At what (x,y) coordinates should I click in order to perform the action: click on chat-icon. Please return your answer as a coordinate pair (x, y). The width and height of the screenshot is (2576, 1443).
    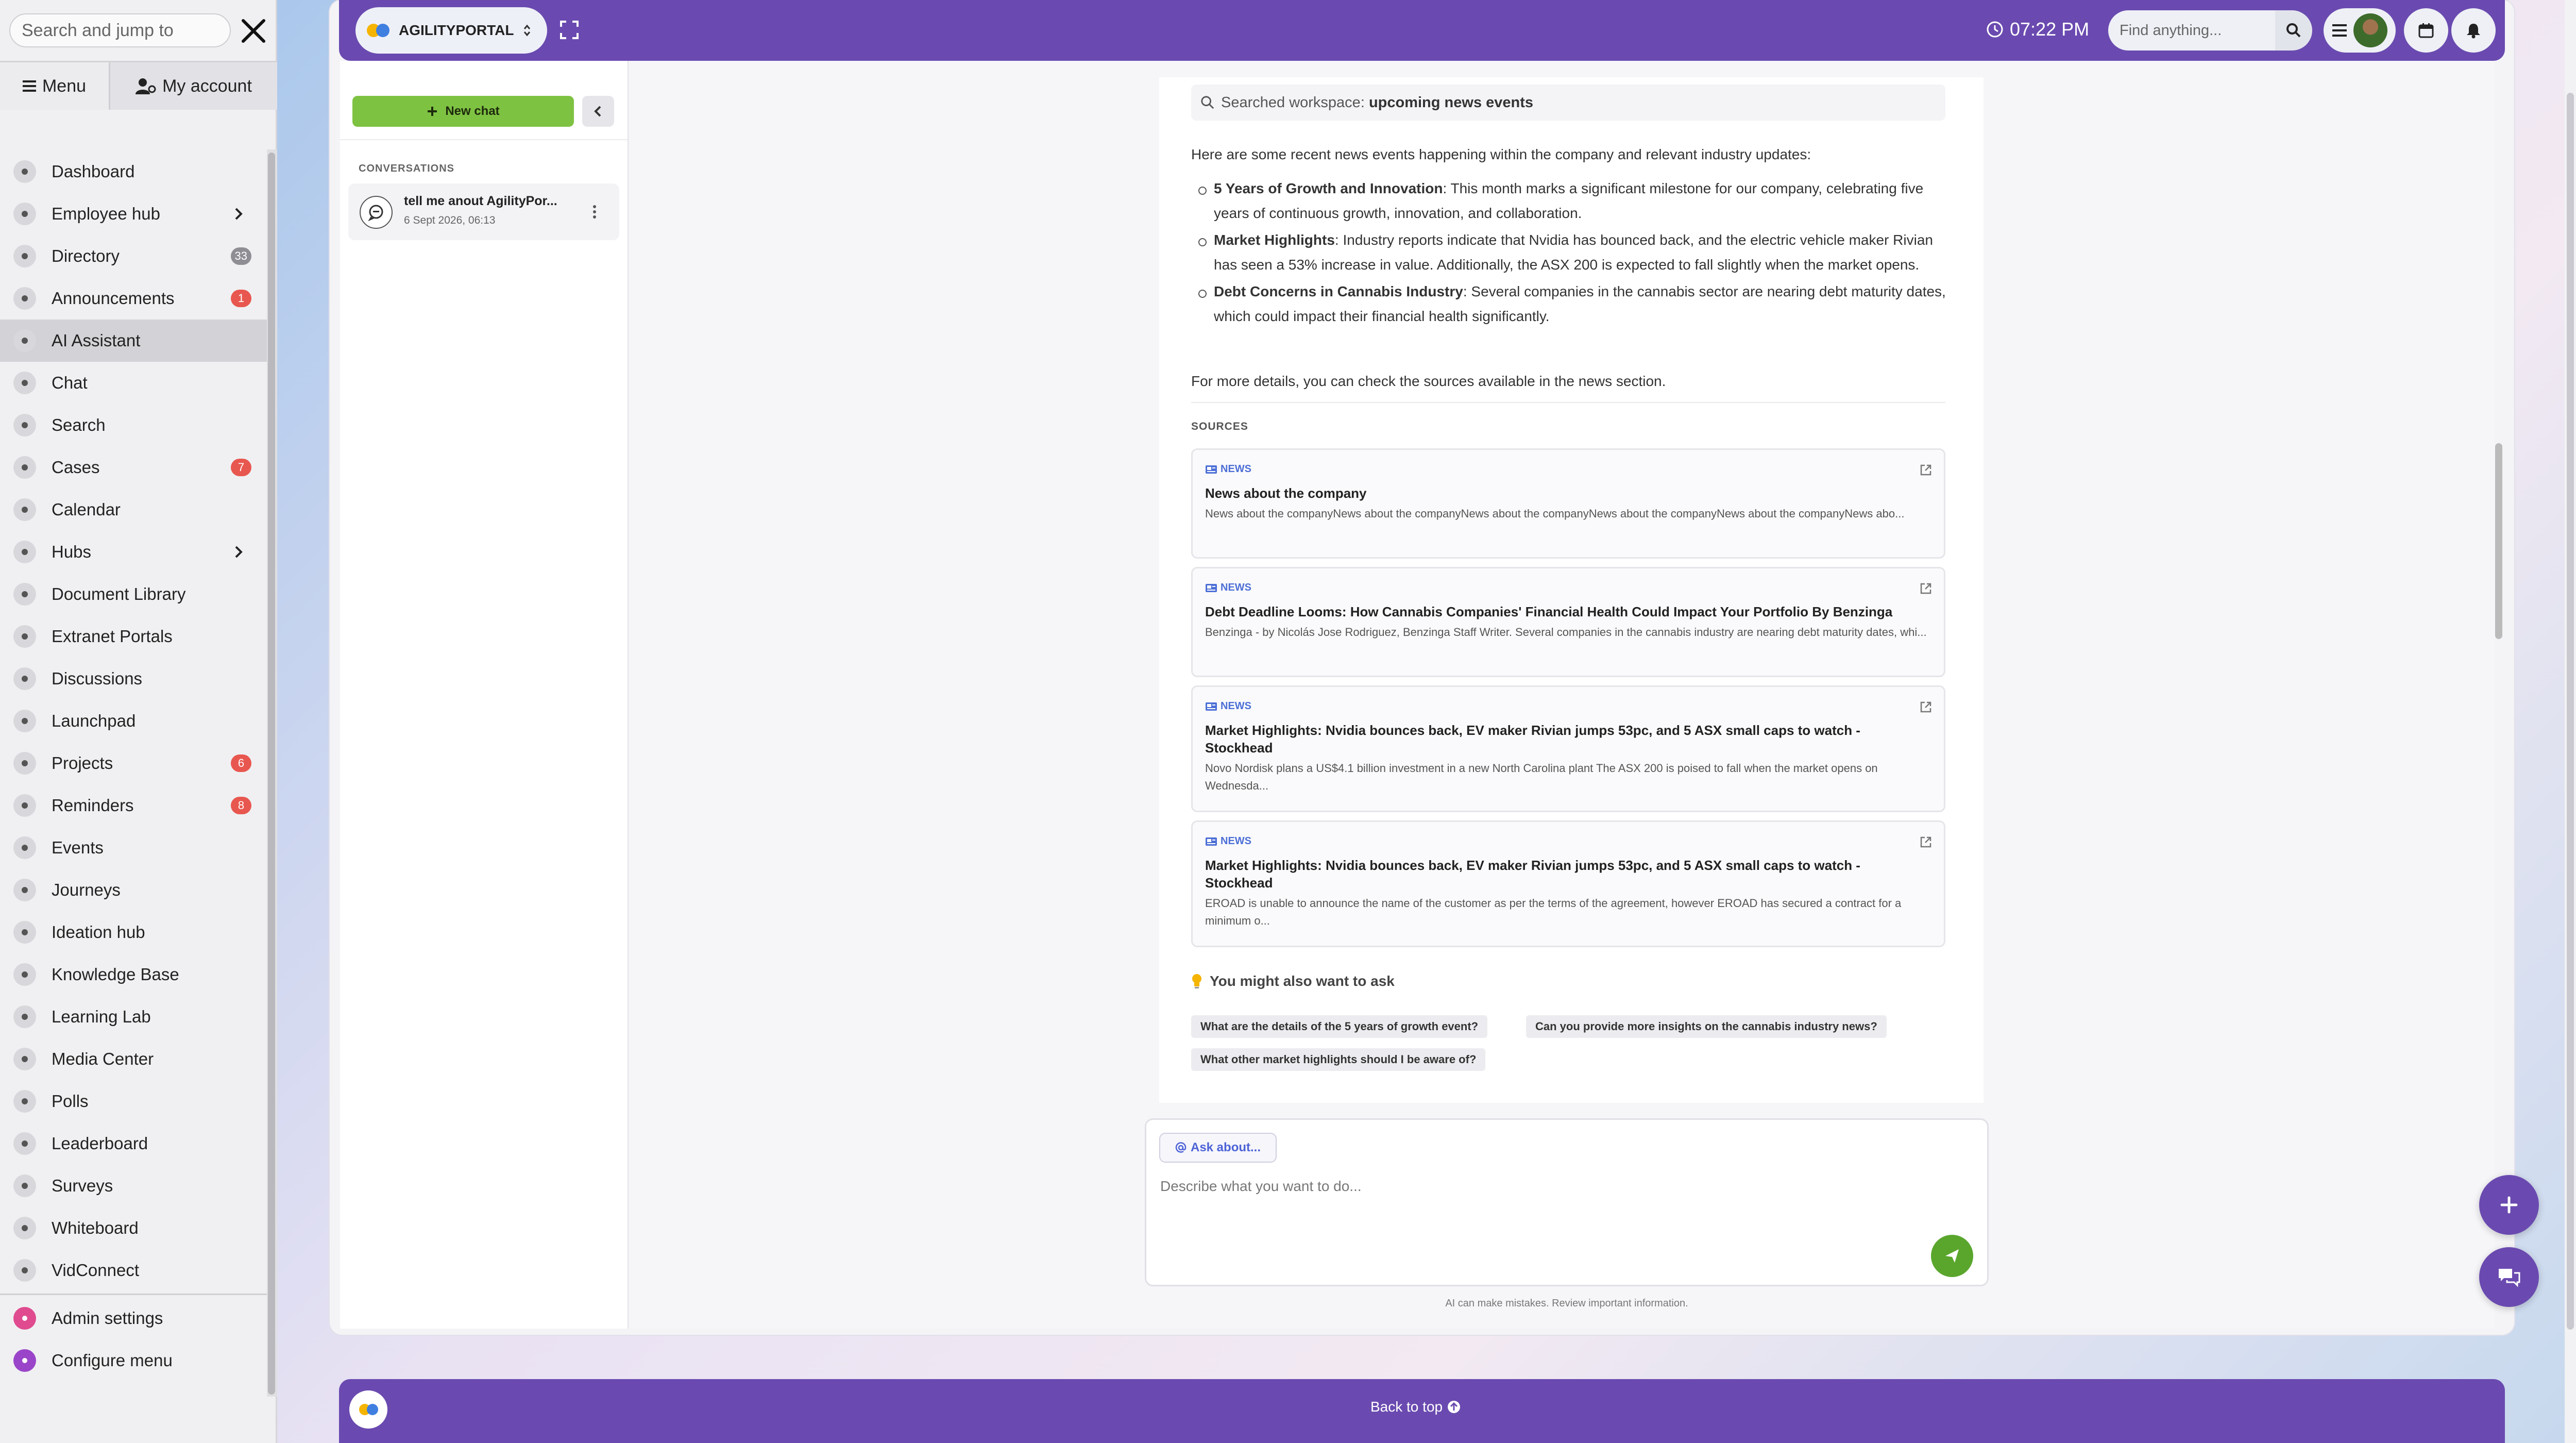
    Looking at the image, I should click on (24, 383).